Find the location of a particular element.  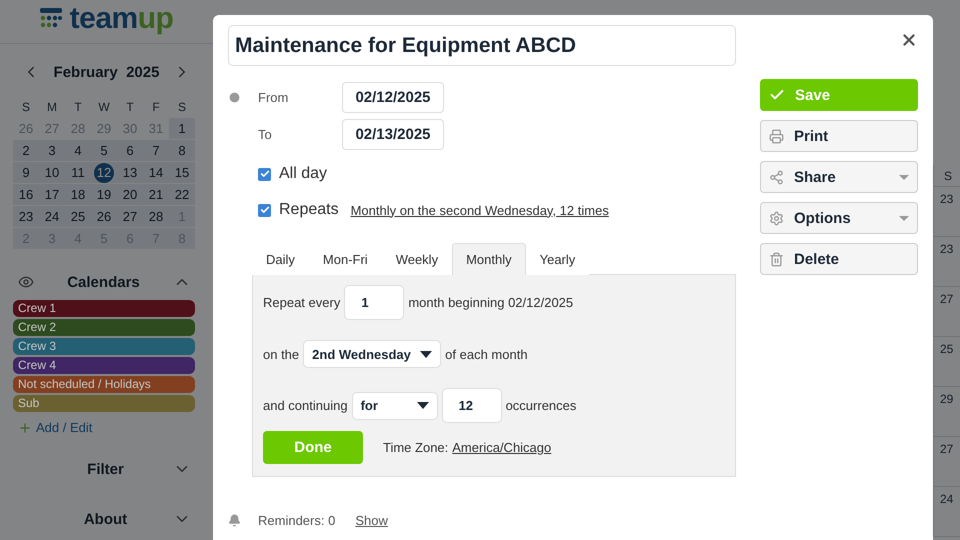

calendar-day: 17 is located at coordinates (52, 195).